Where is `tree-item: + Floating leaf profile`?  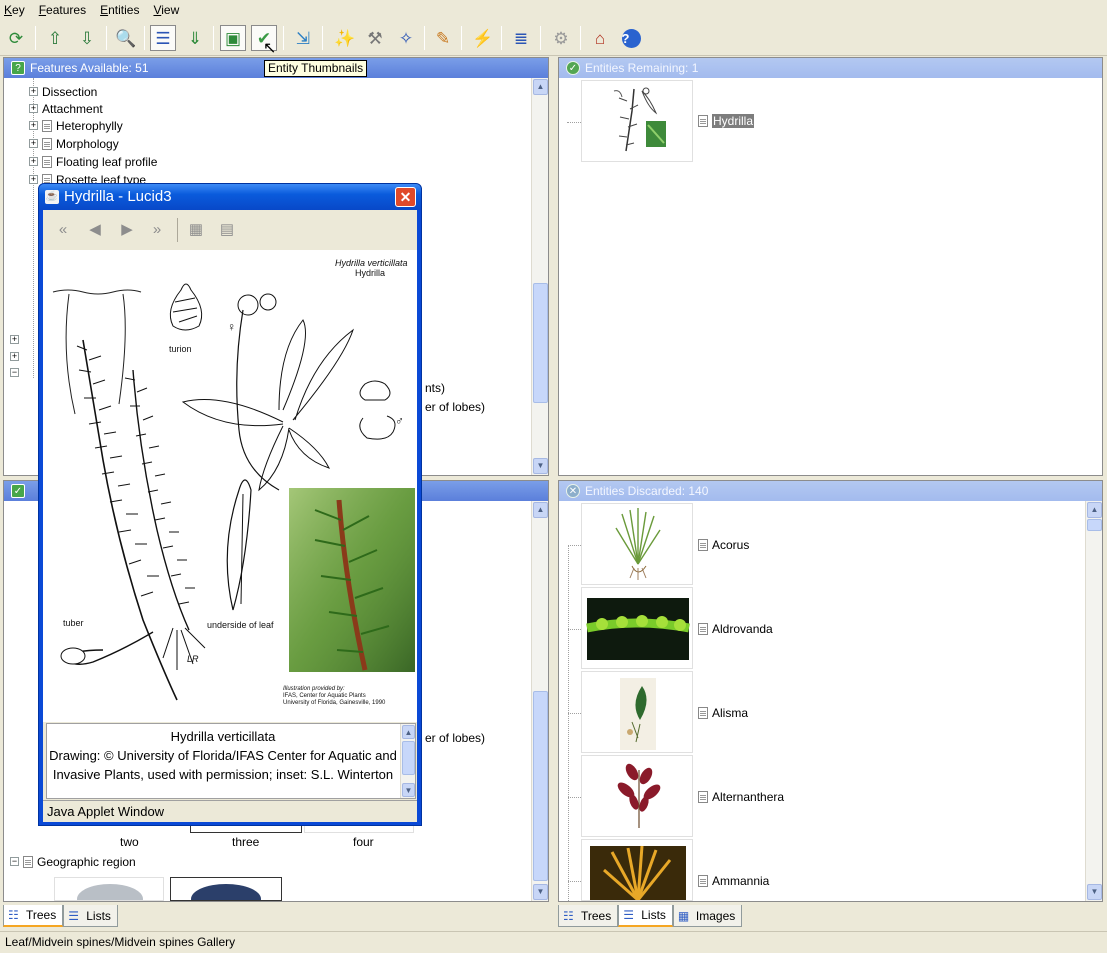
tree-item: + Floating leaf profile is located at coordinates (93, 161).